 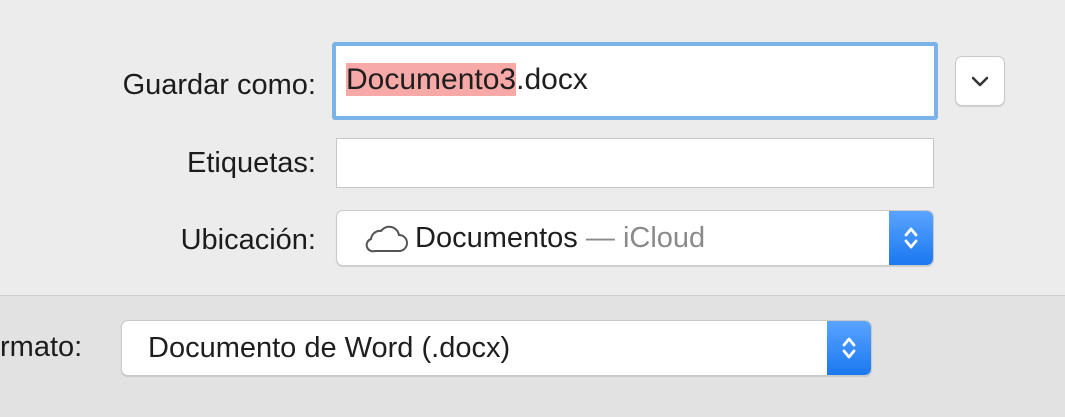 What do you see at coordinates (219, 85) in the screenshot?
I see `save-as-label: Guardar como:` at bounding box center [219, 85].